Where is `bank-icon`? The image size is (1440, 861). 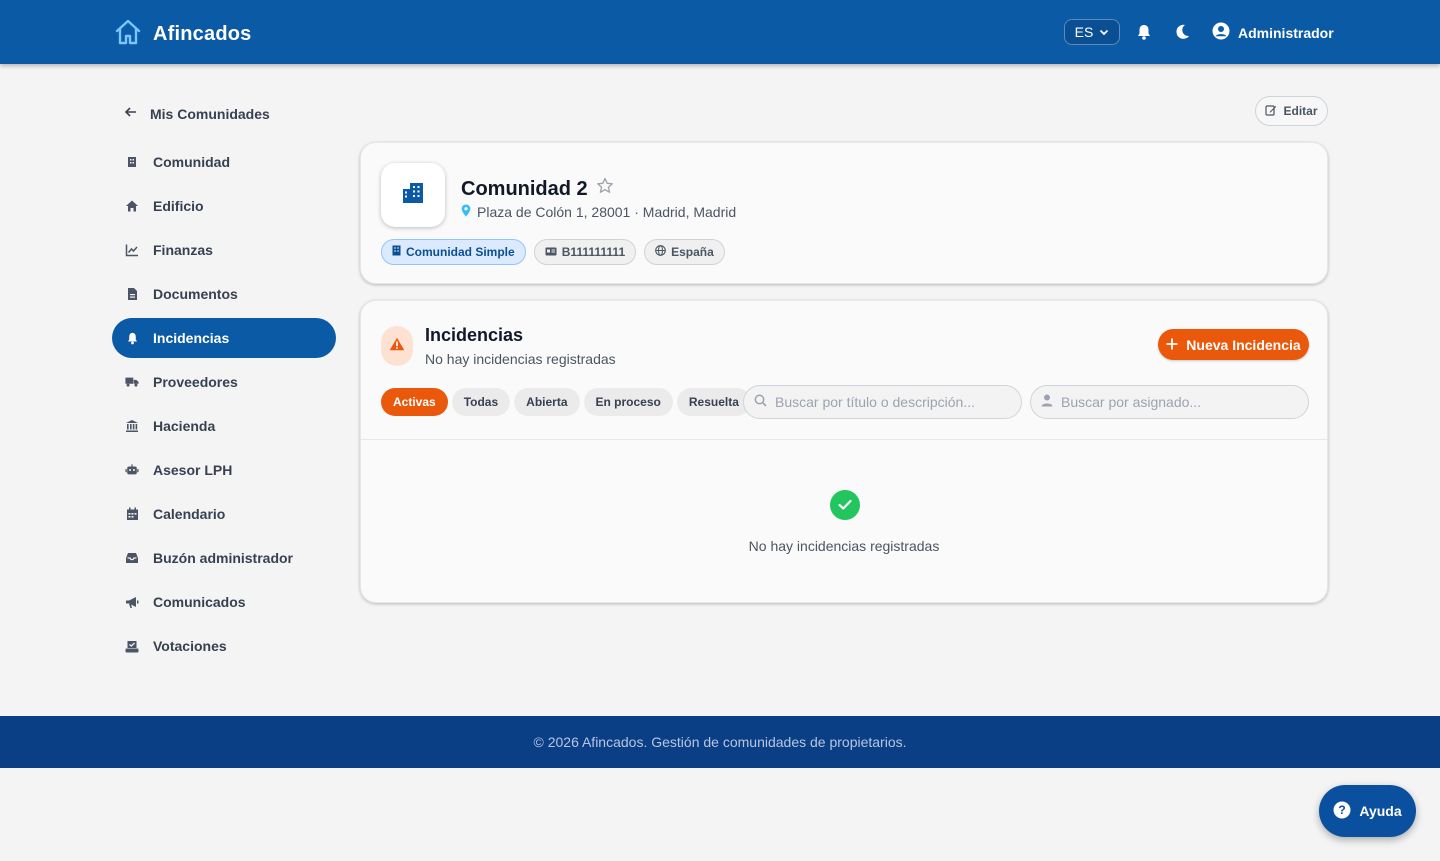
bank-icon is located at coordinates (132, 426).